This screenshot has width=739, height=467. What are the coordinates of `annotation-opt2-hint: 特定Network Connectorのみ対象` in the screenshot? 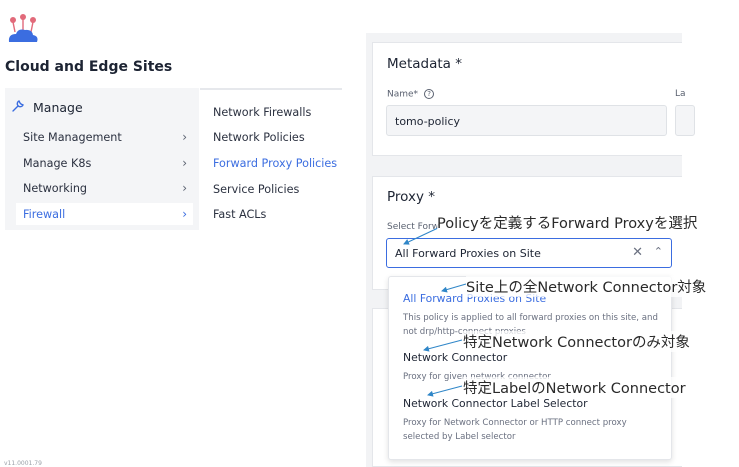 It's located at (576, 341).